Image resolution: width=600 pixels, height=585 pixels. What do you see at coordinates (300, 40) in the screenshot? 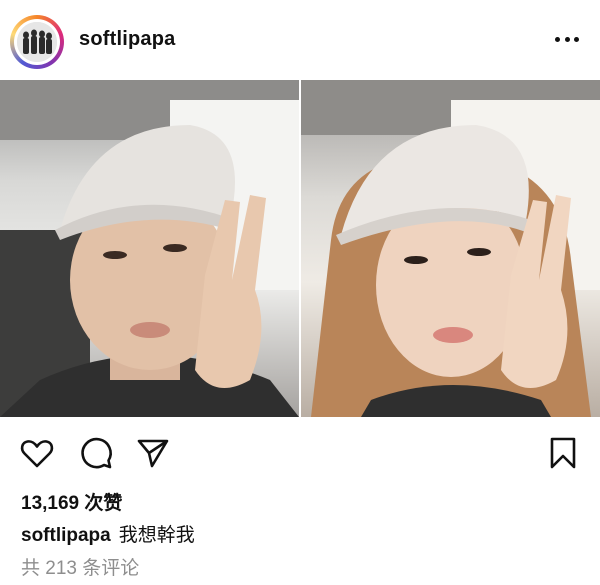
I see `post-header: softlipapa` at bounding box center [300, 40].